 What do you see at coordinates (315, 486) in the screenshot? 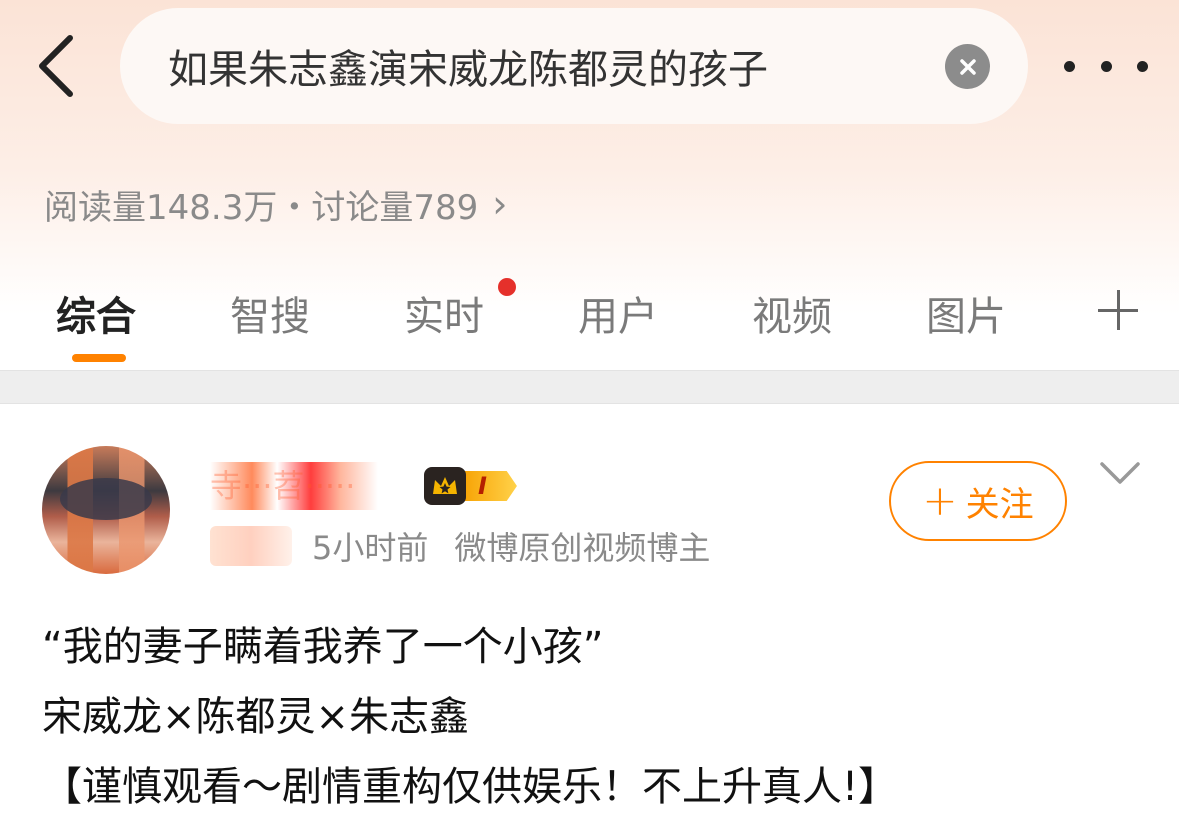
I see `author-name: 寺···苕·····` at bounding box center [315, 486].